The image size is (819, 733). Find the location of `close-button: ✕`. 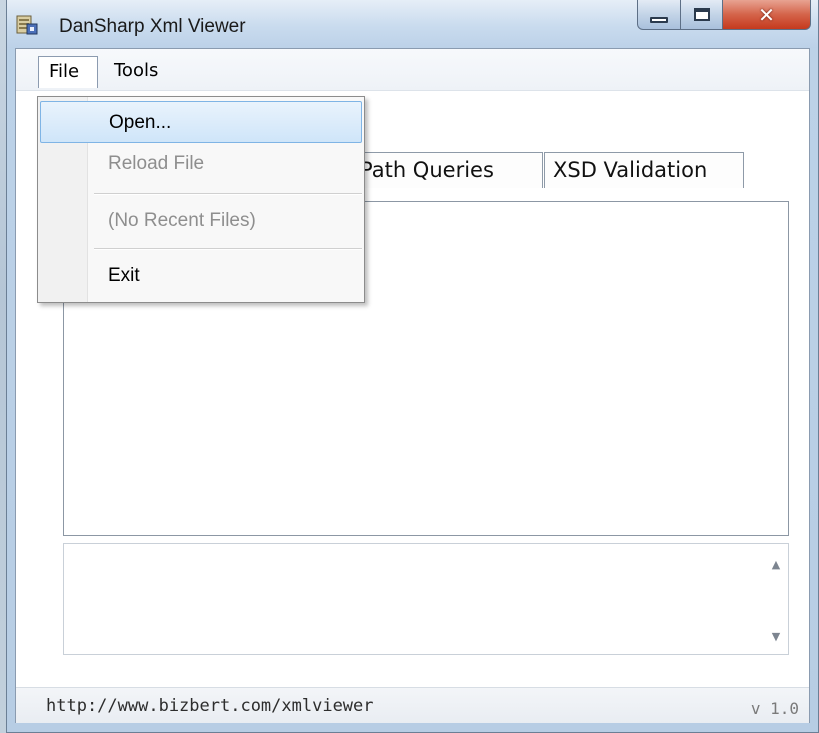

close-button: ✕ is located at coordinates (767, 15).